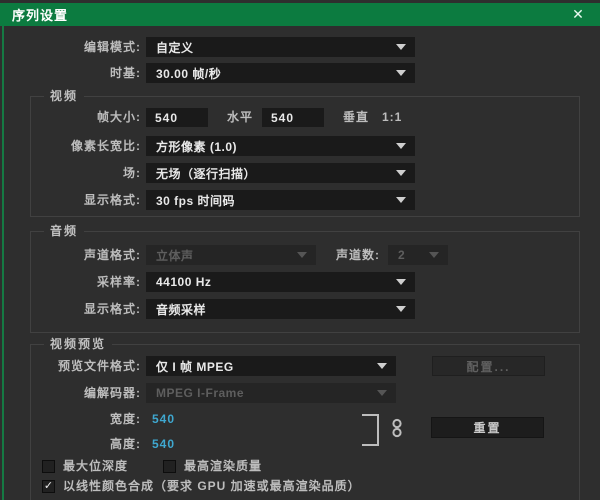  Describe the element at coordinates (358, 255) in the screenshot. I see `channel-count-label: 声道数:` at that location.